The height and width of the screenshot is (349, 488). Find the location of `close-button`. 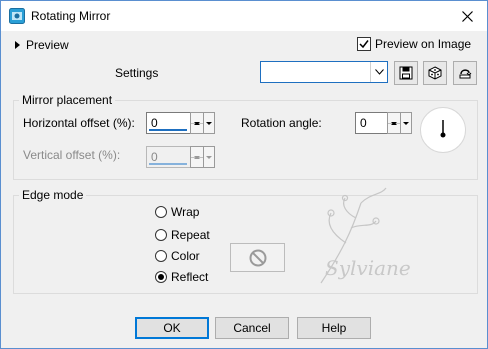

close-button is located at coordinates (467, 16).